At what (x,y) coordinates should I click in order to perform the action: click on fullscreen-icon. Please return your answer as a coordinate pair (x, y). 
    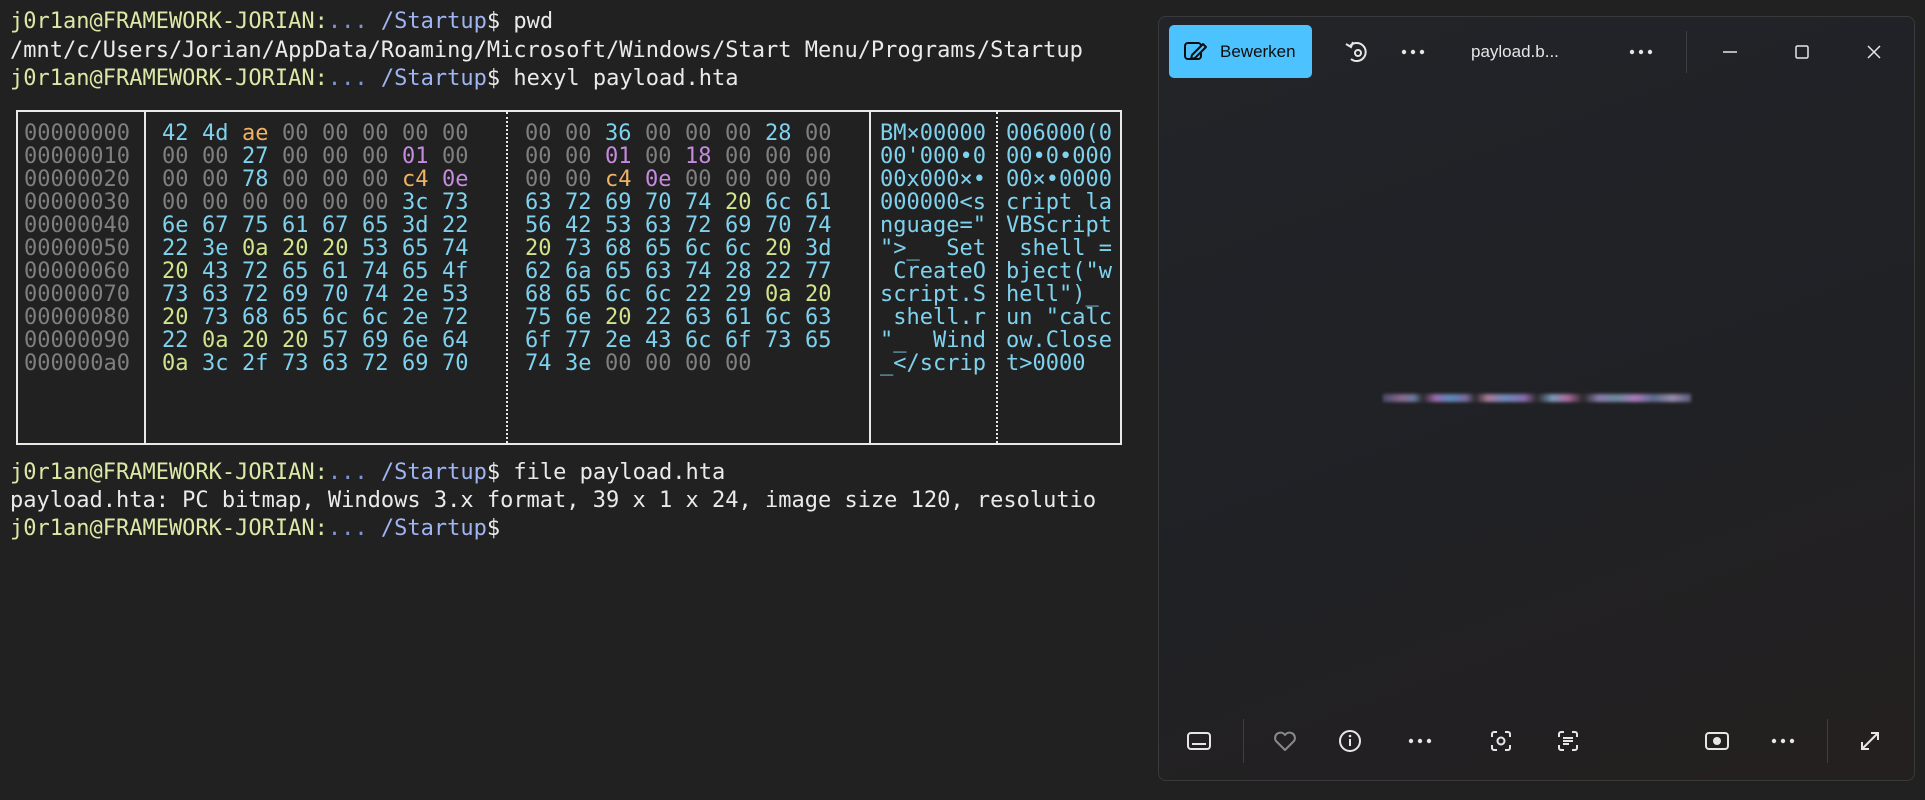
    Looking at the image, I should click on (1870, 741).